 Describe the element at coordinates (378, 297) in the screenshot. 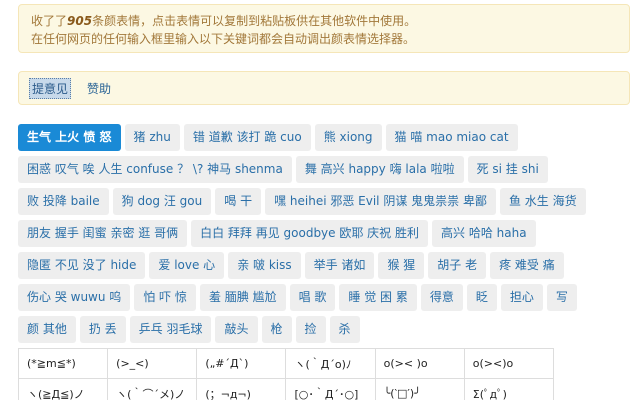

I see `keyword-tag: 睡 觉 困 累` at that location.